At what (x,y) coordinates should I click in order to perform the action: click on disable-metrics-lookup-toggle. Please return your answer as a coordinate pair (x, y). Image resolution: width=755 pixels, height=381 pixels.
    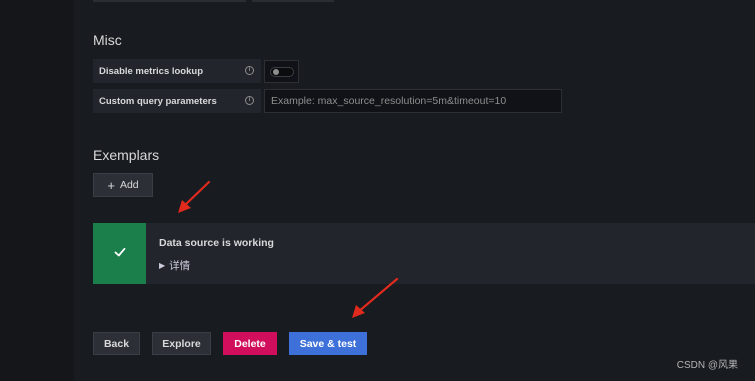
    Looking at the image, I should click on (281, 71).